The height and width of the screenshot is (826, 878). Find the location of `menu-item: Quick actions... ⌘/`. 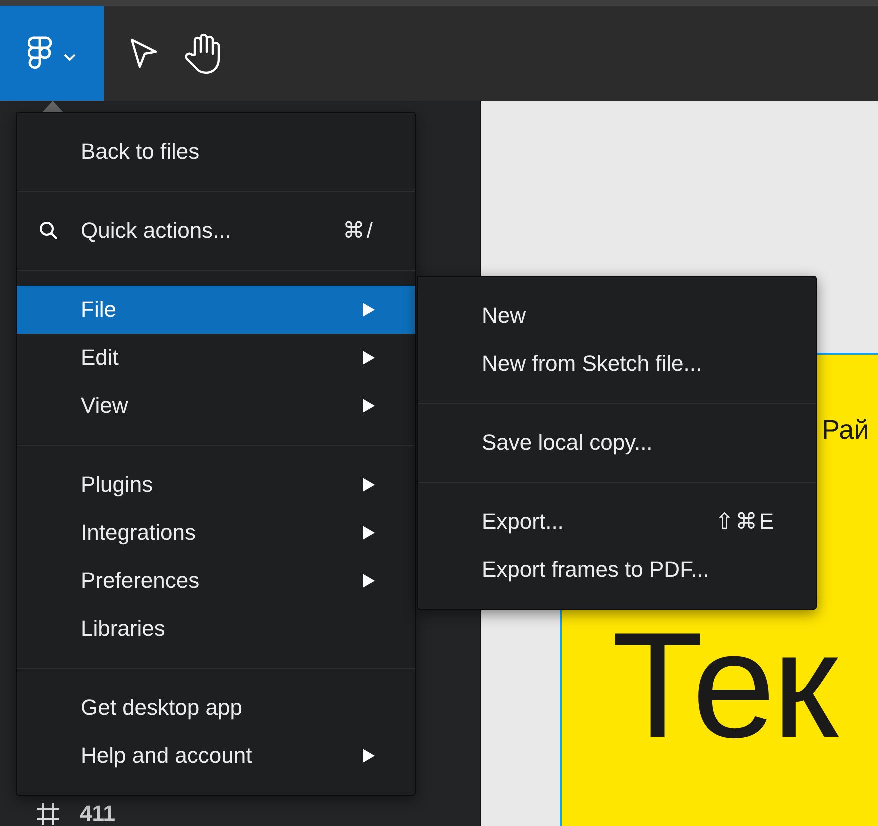

menu-item: Quick actions... ⌘/ is located at coordinates (216, 231).